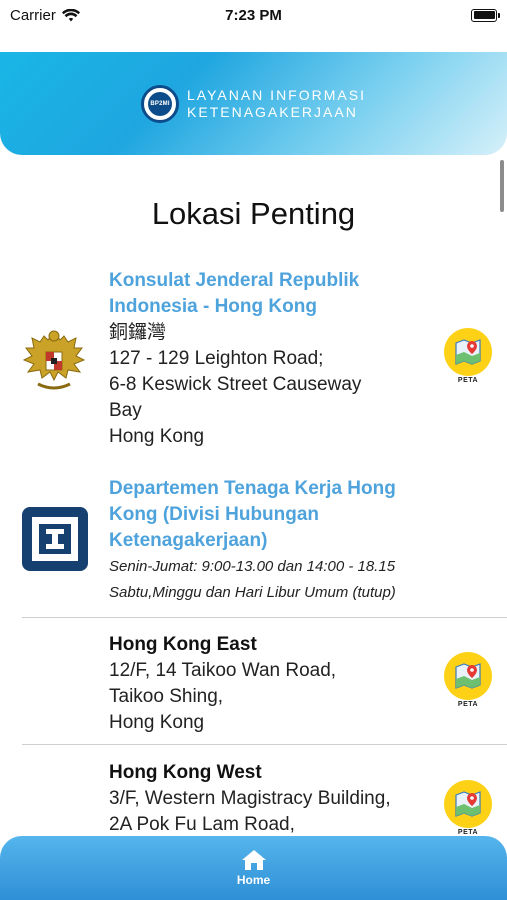 The height and width of the screenshot is (900, 507). I want to click on hours-line: Sabtu,Minggu dan Hari Libur Umum (tutup), so click(252, 592).